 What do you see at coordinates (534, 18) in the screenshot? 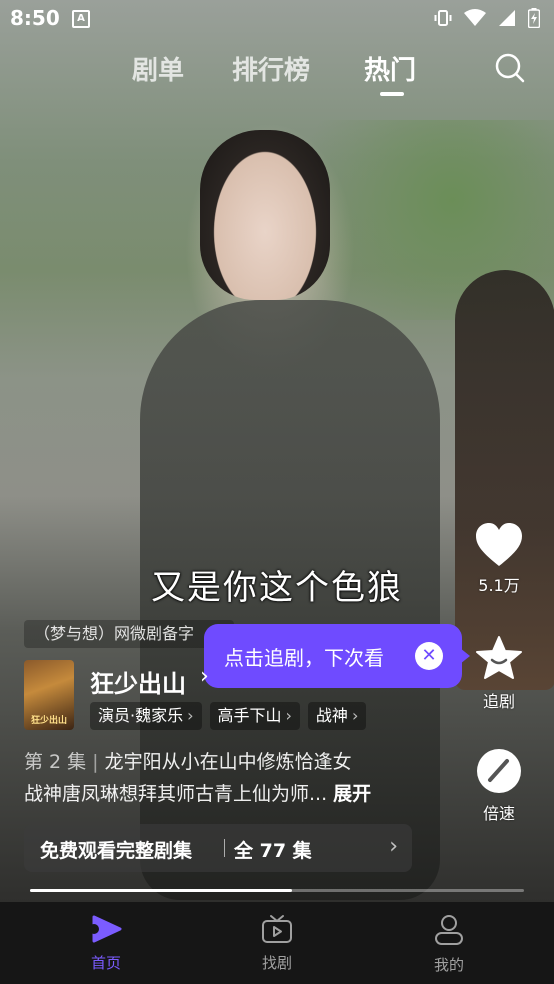
I see `battery-icon` at bounding box center [534, 18].